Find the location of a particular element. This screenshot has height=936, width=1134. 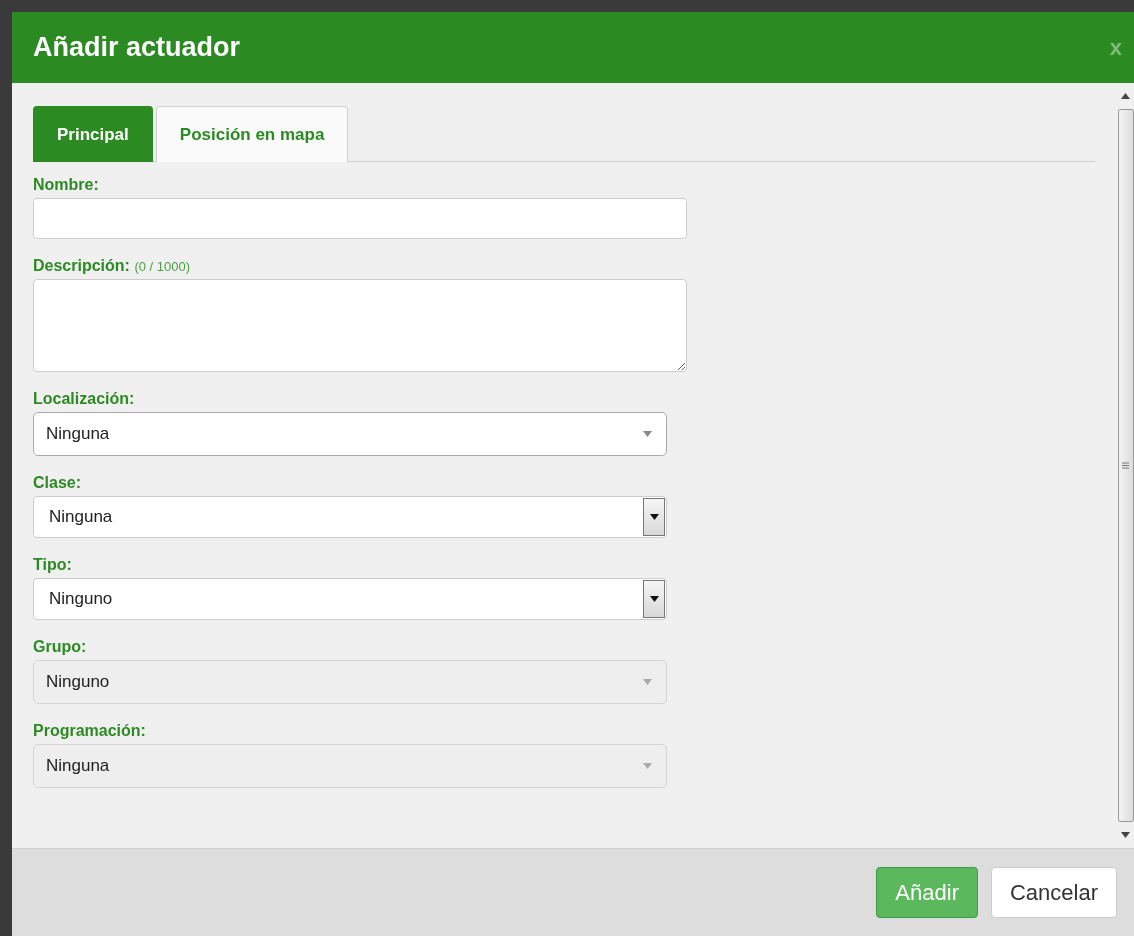

dialog-title: Añadir actuador is located at coordinates (137, 47).